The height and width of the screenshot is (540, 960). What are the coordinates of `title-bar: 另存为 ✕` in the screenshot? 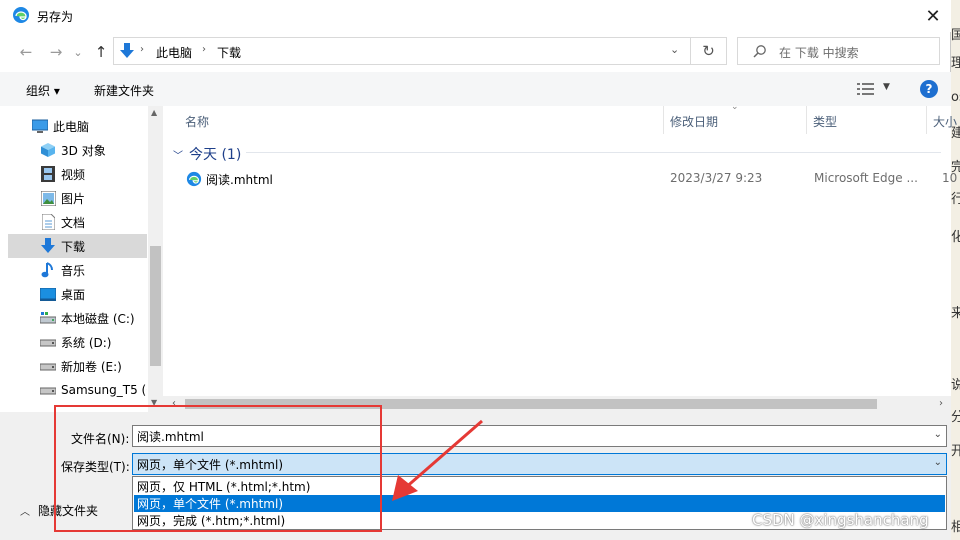 It's located at (475, 16).